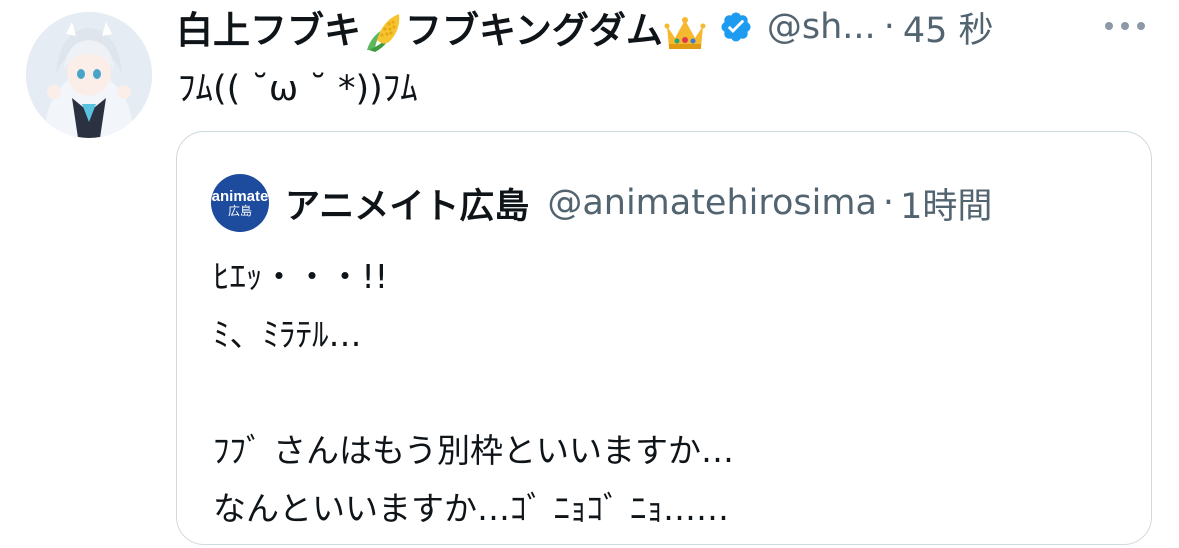 The height and width of the screenshot is (548, 1179). What do you see at coordinates (298, 89) in the screenshot?
I see `tweet-text: ﾌﾑ(( ˘ω ˘ *))ﾌﾑ` at bounding box center [298, 89].